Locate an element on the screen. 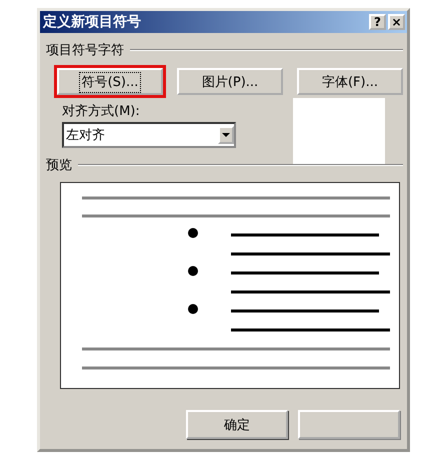  group-label: 预览 is located at coordinates (59, 165).